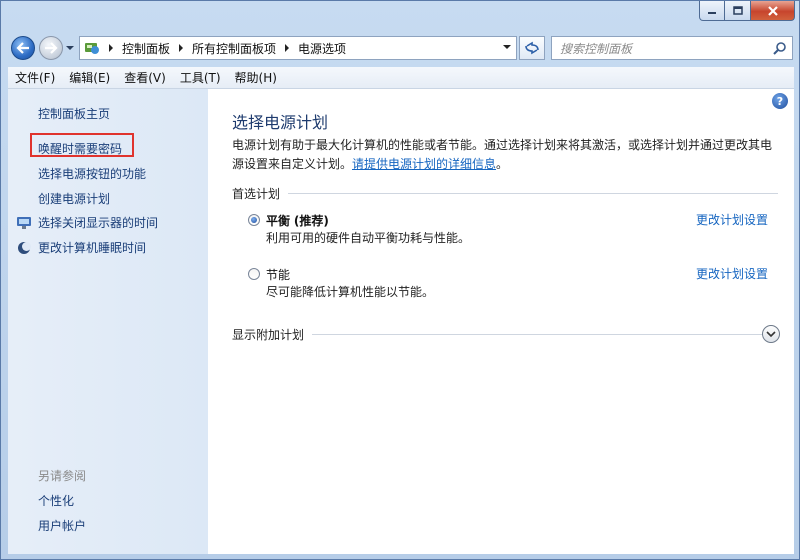 Image resolution: width=800 pixels, height=560 pixels. Describe the element at coordinates (56, 500) in the screenshot. I see `sidebar-personalization: 个性化` at that location.